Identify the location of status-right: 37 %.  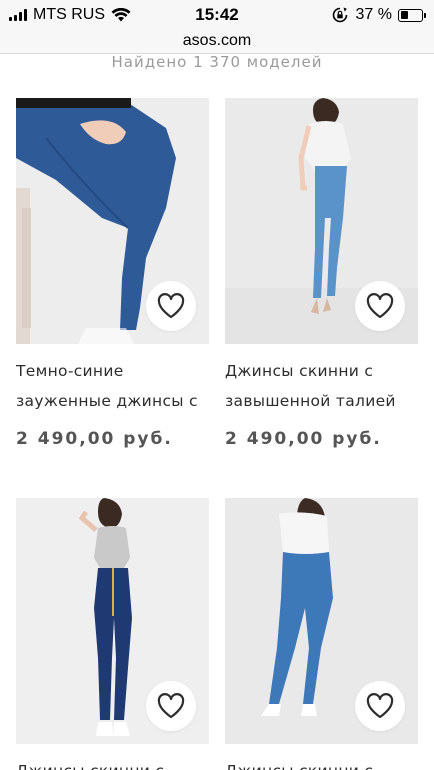
(379, 15).